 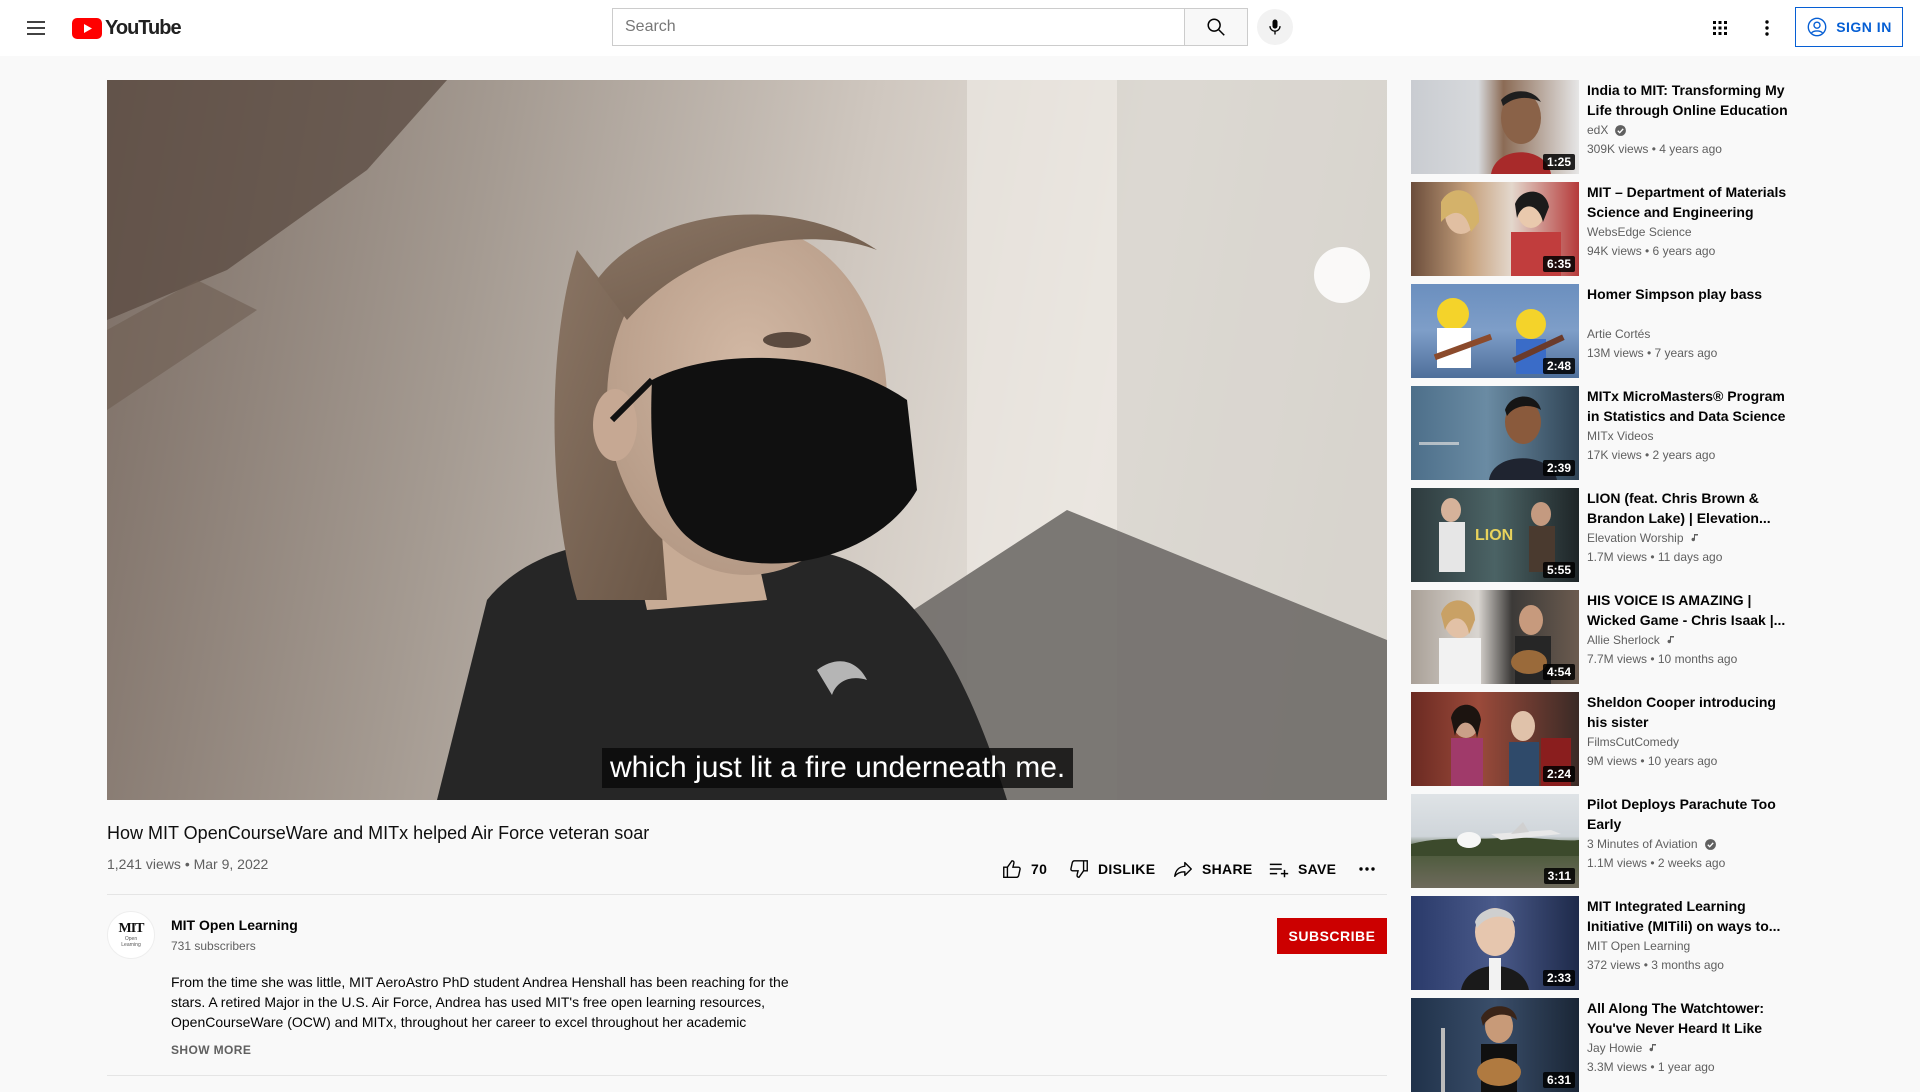 I want to click on video-thumbnail: 6:35, so click(x=1495, y=229).